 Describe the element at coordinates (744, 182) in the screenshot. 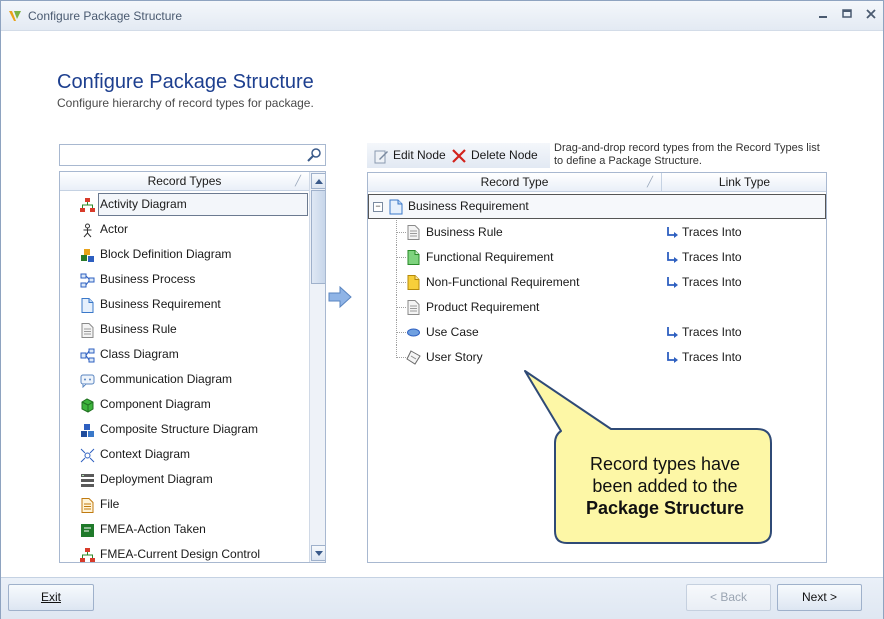

I see `link-type-column-header: Link Type` at that location.